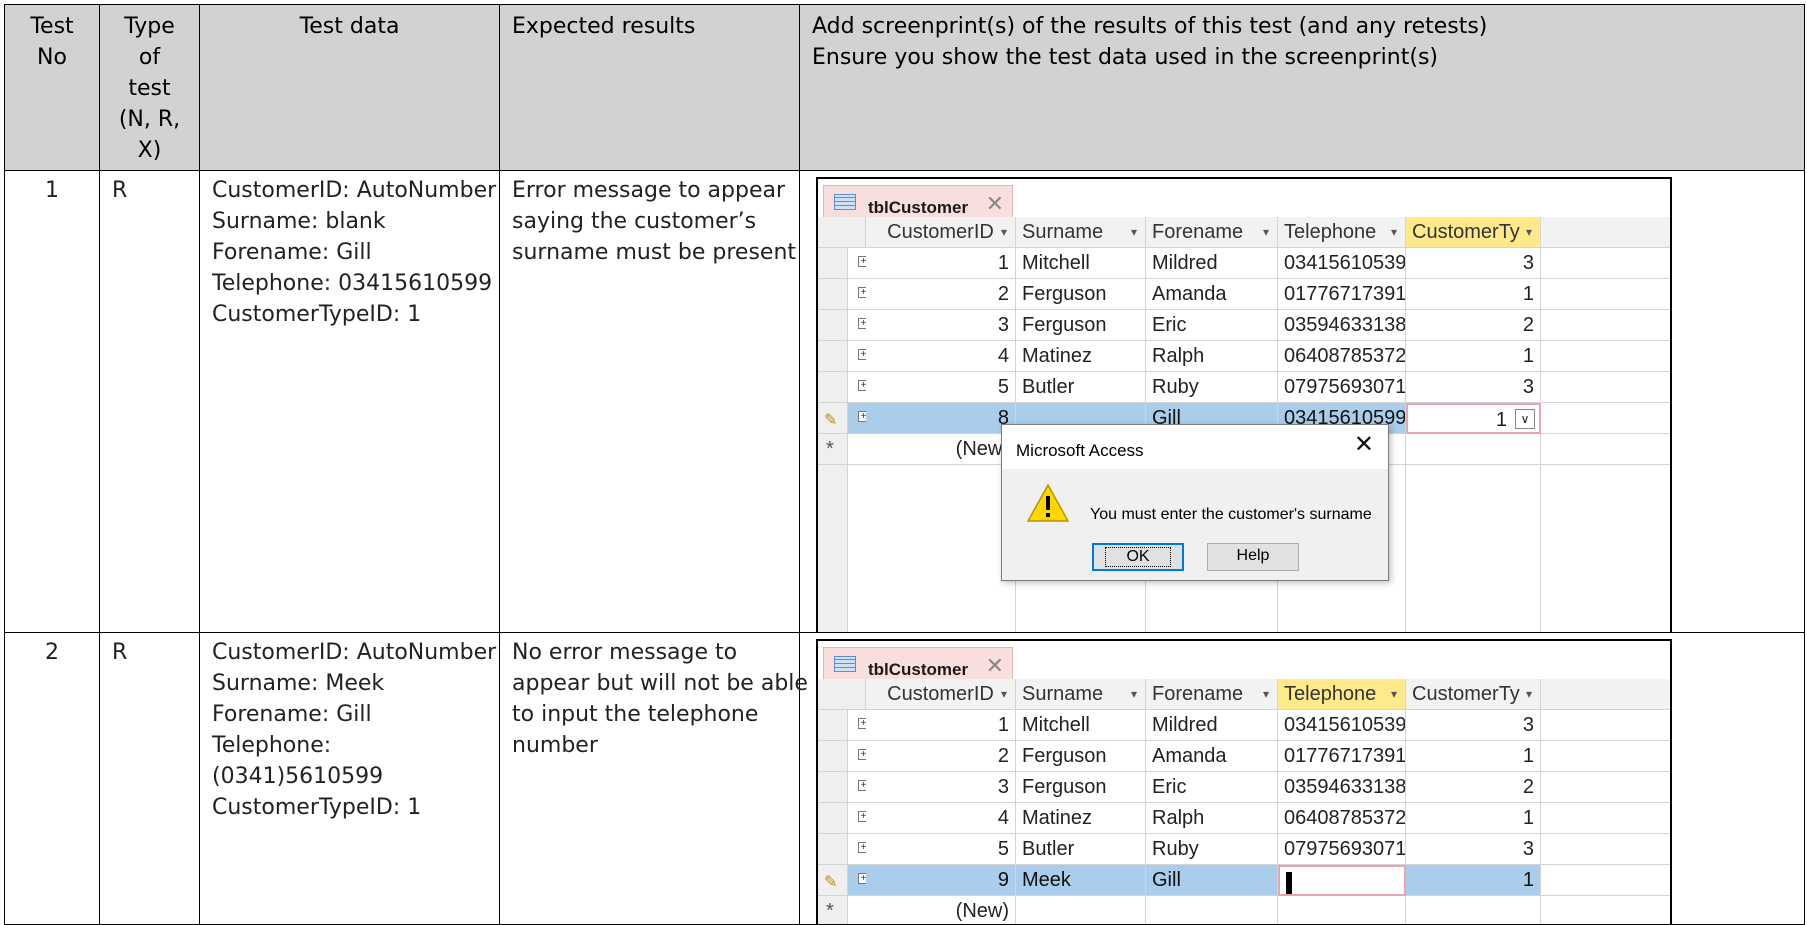 This screenshot has width=1807, height=925. I want to click on select-all-corner, so click(842, 694).